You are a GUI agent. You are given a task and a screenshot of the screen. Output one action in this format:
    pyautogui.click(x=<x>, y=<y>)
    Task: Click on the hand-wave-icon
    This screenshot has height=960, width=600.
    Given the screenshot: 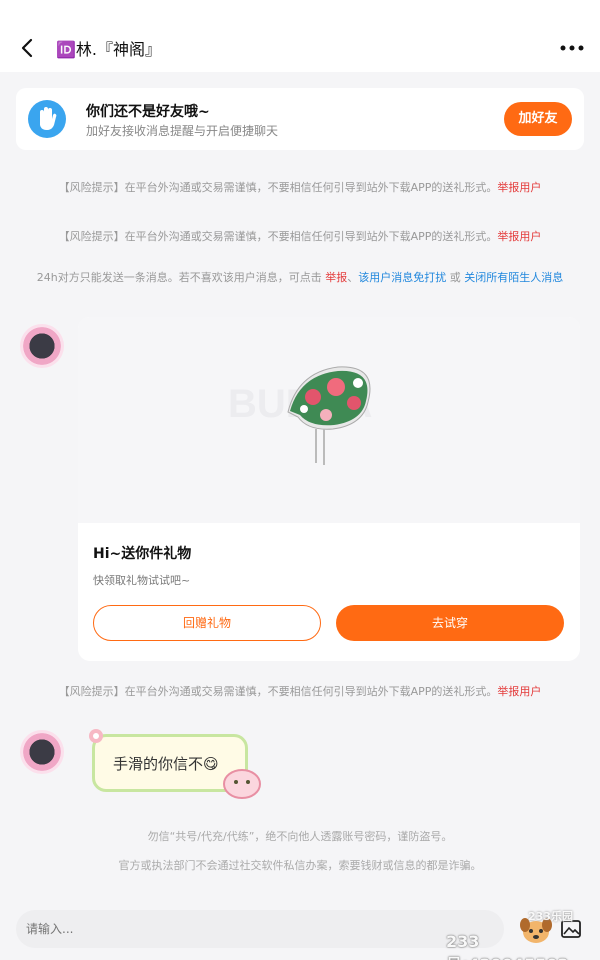 What is the action you would take?
    pyautogui.click(x=47, y=119)
    